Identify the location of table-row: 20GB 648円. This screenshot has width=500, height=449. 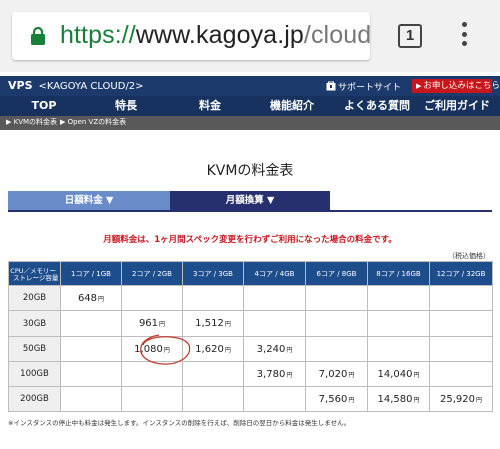
(250, 298).